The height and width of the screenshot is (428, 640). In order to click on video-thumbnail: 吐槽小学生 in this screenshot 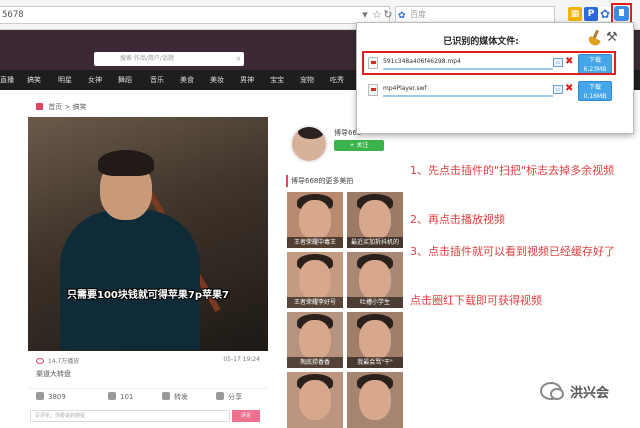, I will do `click(375, 280)`.